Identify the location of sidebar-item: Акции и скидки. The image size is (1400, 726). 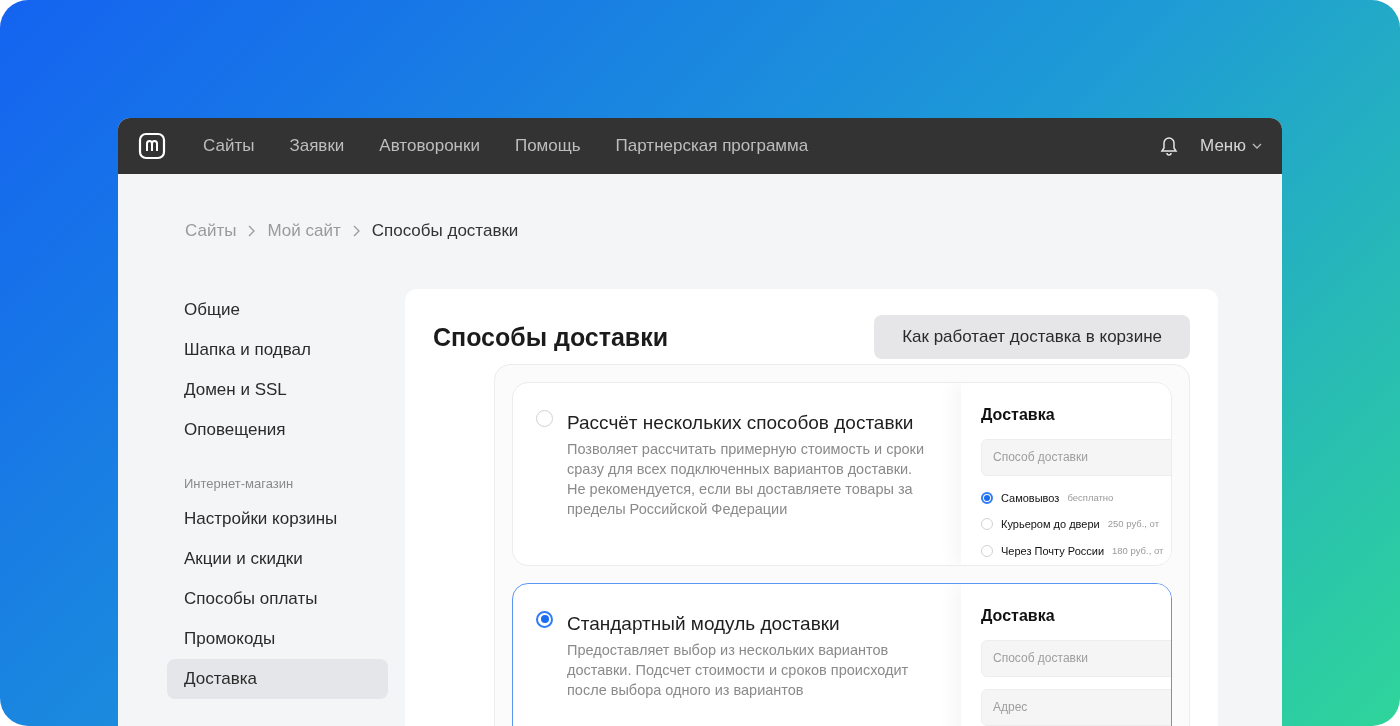
(277, 559).